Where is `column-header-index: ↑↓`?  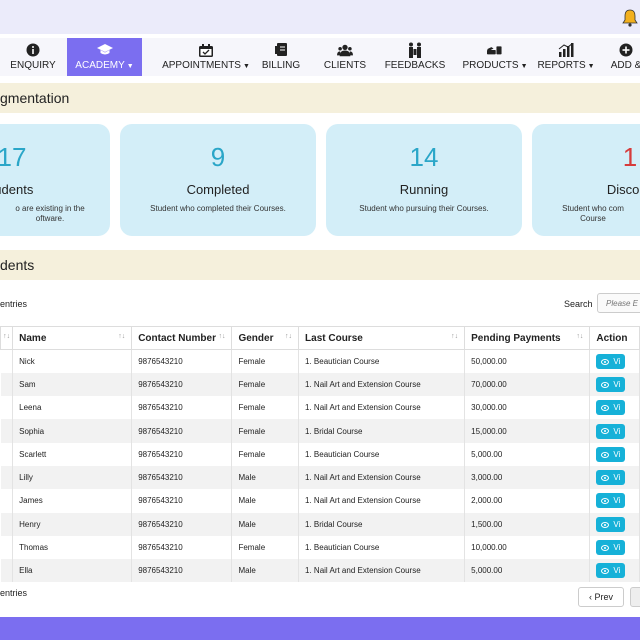
column-header-index: ↑↓ is located at coordinates (7, 338).